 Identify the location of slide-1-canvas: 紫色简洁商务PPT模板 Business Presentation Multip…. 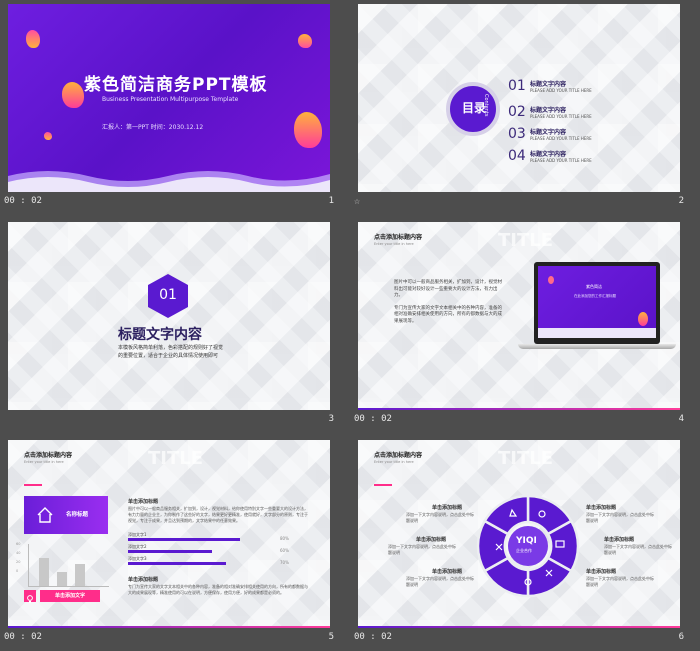
(169, 98).